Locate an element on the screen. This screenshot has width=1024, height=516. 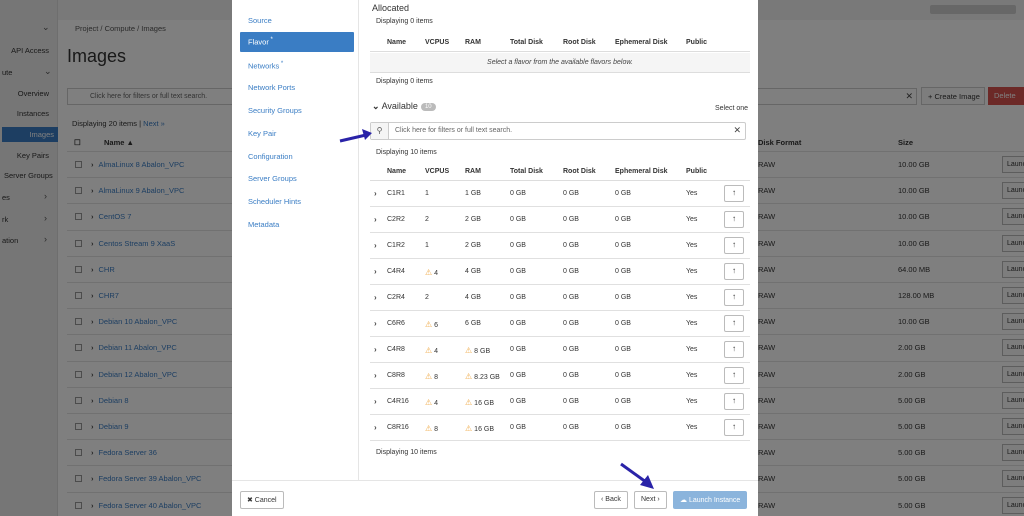
flavor-name-value: C6R6 is located at coordinates (396, 323).